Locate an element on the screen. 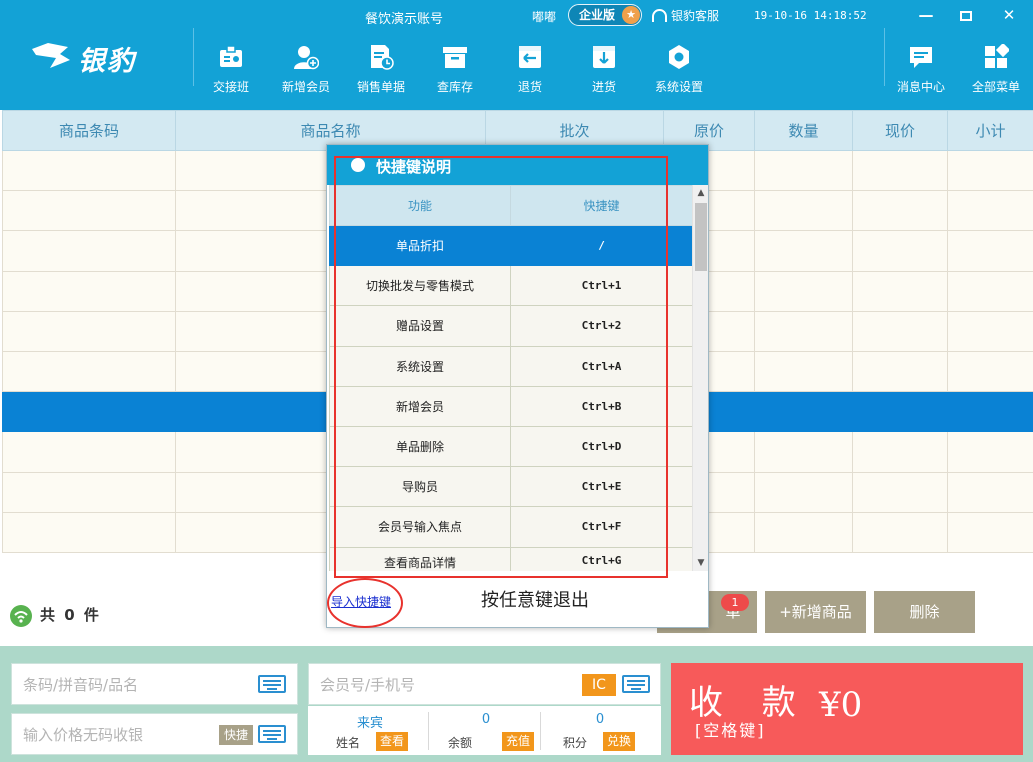  member-points-label: 积分 is located at coordinates (575, 743).